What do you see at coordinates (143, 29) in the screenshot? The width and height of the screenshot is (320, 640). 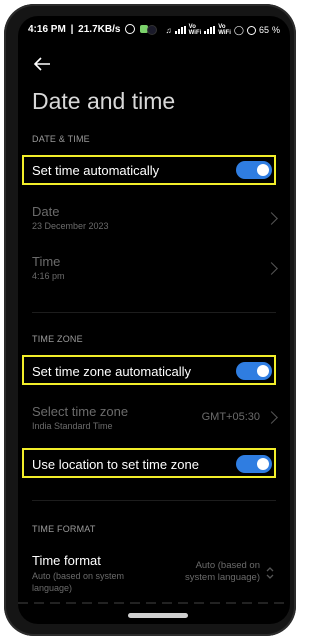 I see `app-notification-icon` at bounding box center [143, 29].